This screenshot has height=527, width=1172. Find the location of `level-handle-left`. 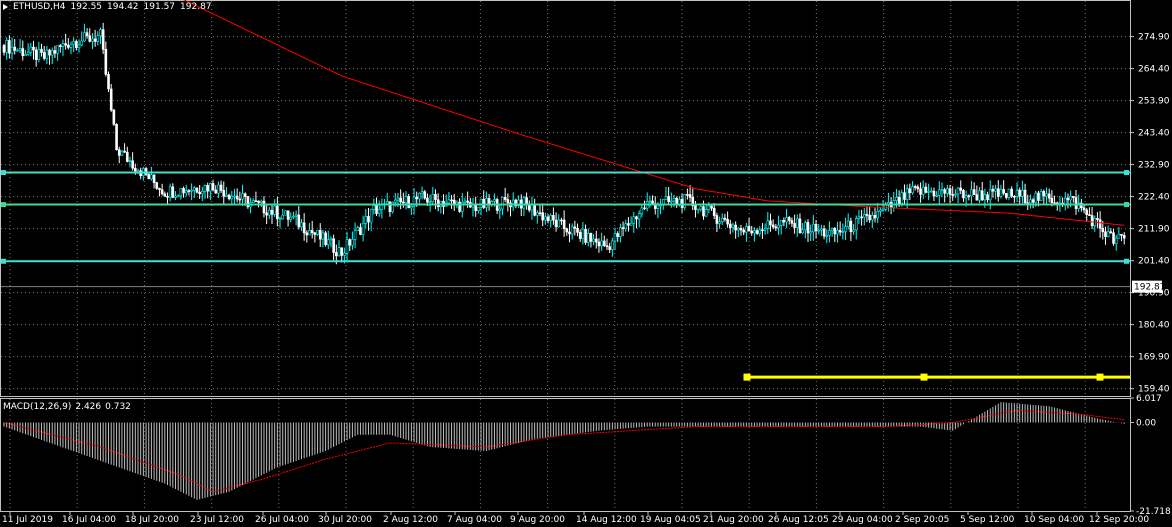

level-handle-left is located at coordinates (3, 205).